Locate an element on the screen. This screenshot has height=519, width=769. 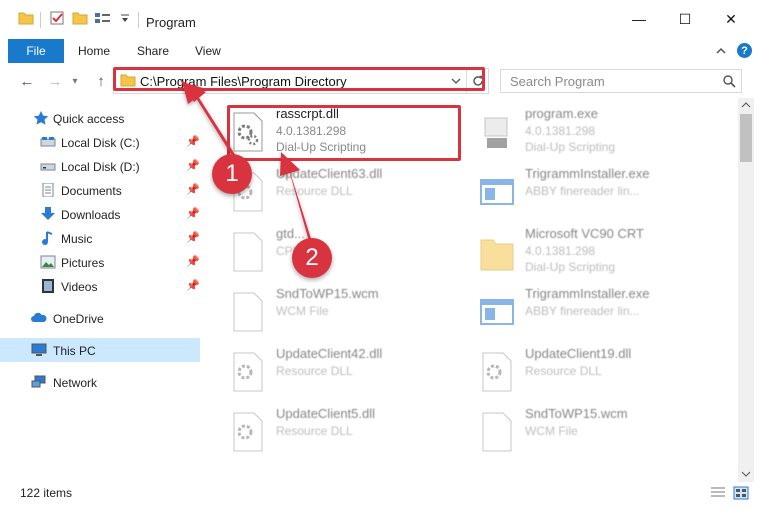
sidebar-item-local-disk-d: Local Disk (D:) 📌 is located at coordinates (100, 166).